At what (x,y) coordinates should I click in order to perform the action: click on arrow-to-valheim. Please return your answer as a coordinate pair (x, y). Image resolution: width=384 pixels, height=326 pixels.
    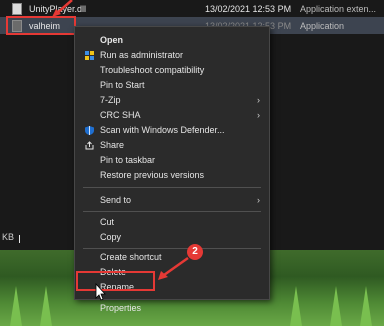
    Looking at the image, I should click on (62, 8).